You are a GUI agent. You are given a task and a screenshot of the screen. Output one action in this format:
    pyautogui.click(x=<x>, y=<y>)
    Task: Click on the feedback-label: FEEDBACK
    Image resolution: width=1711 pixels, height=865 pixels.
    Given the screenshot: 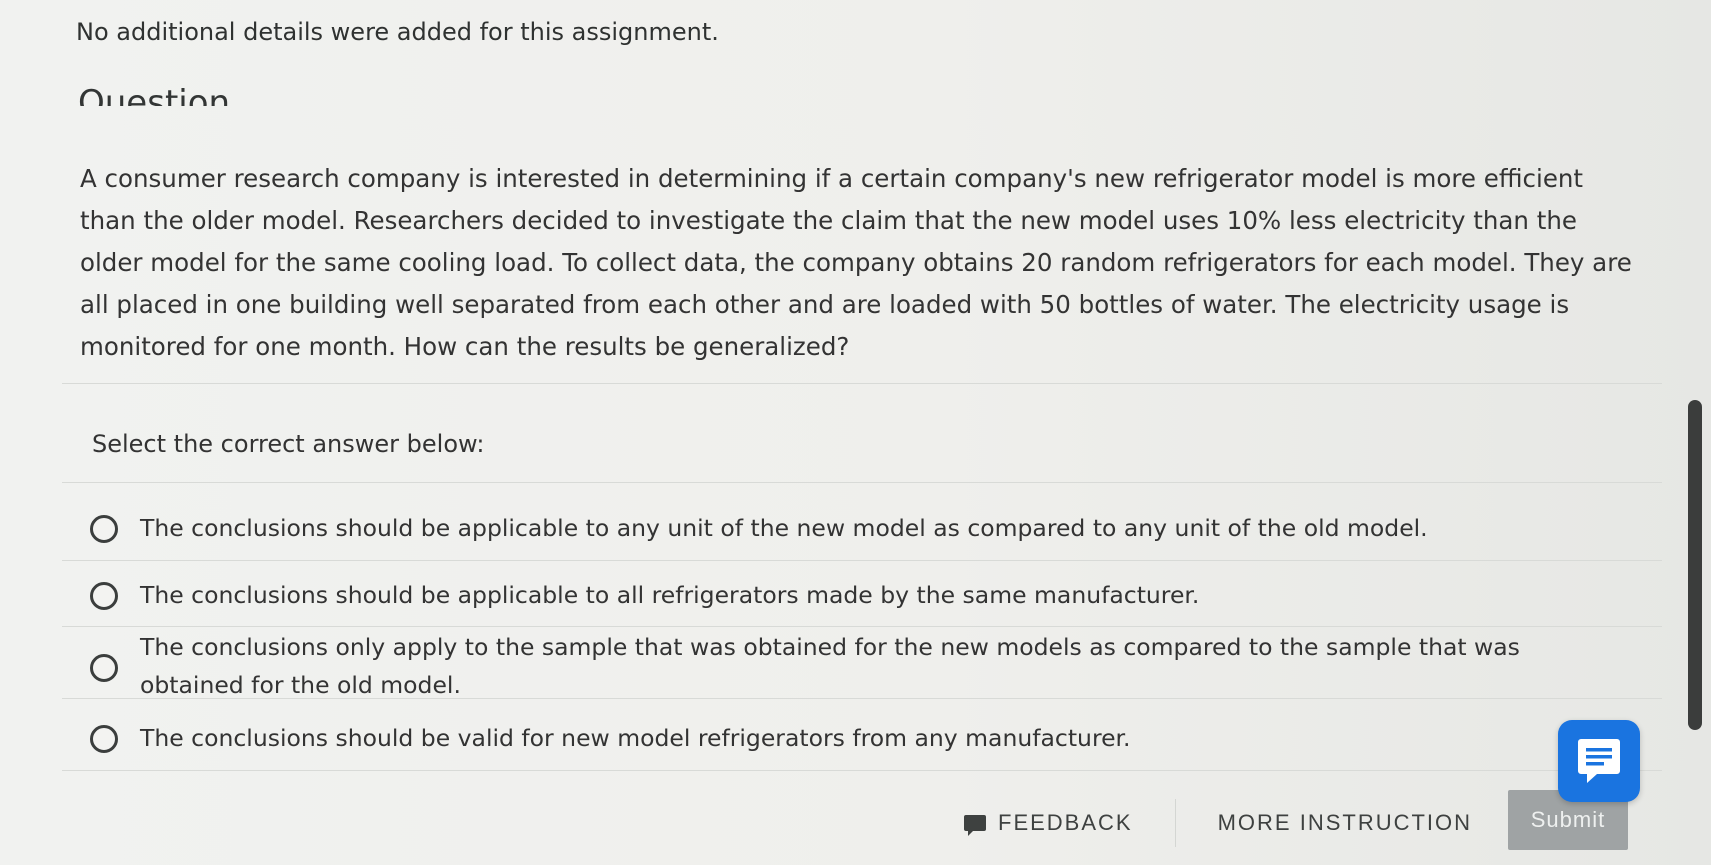 What is the action you would take?
    pyautogui.click(x=1065, y=822)
    